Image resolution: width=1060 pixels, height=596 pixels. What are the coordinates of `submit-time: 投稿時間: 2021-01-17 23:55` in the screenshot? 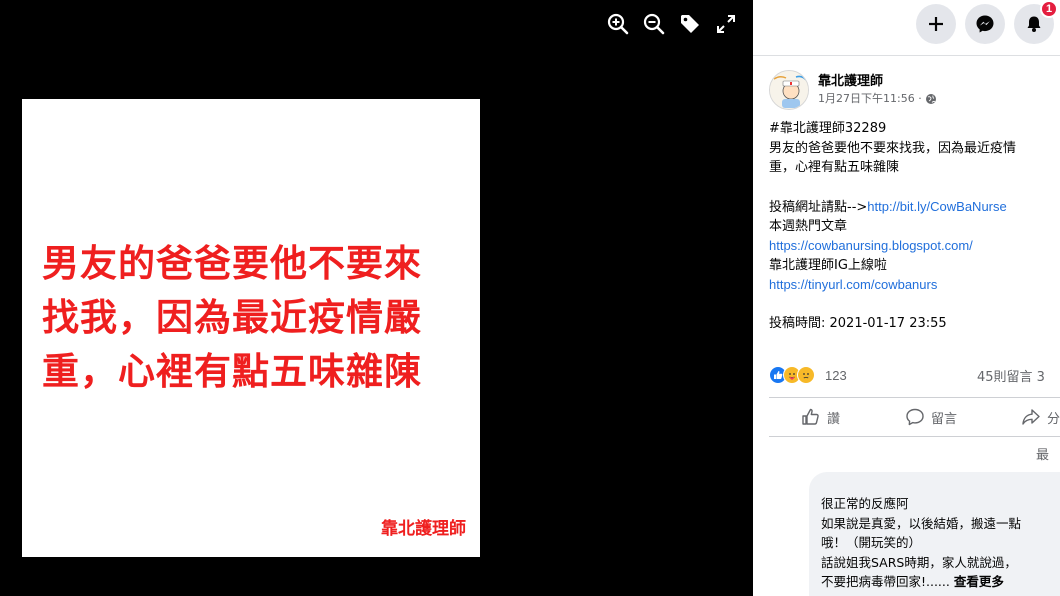 It's located at (858, 323).